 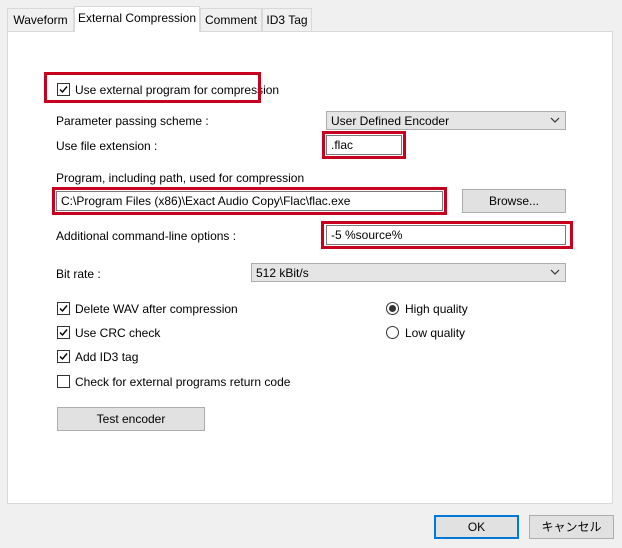 What do you see at coordinates (390, 121) in the screenshot?
I see `param-scheme-value: User Defined Encoder` at bounding box center [390, 121].